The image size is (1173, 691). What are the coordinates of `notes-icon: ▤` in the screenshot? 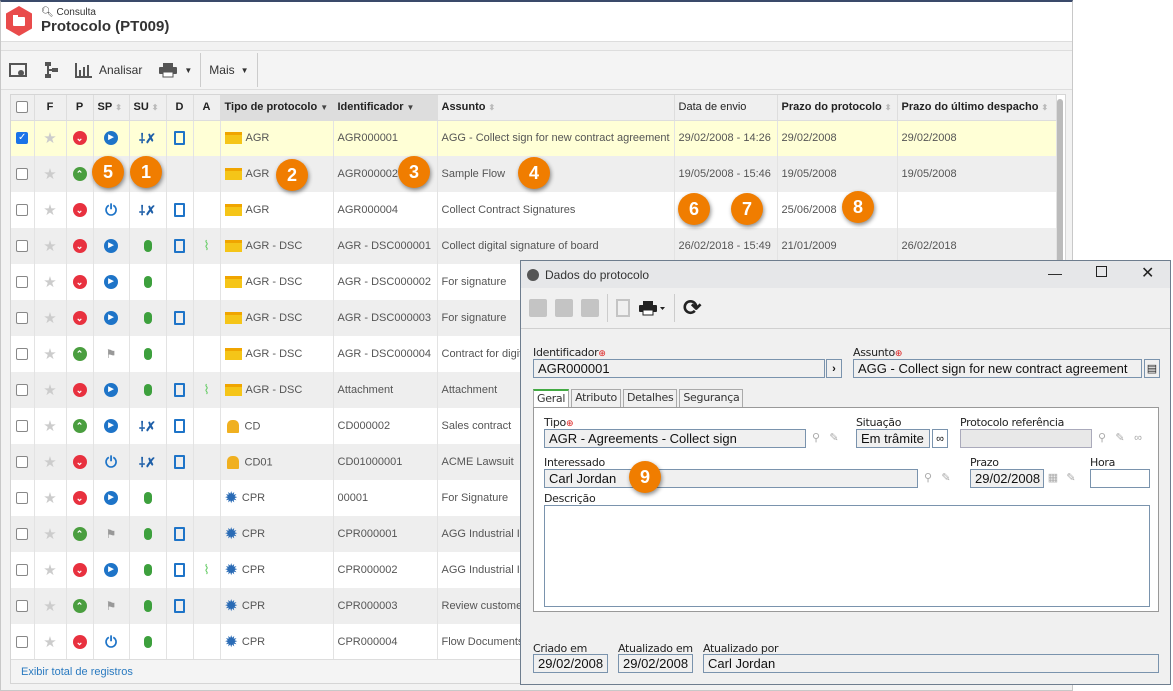 It's located at (1152, 368).